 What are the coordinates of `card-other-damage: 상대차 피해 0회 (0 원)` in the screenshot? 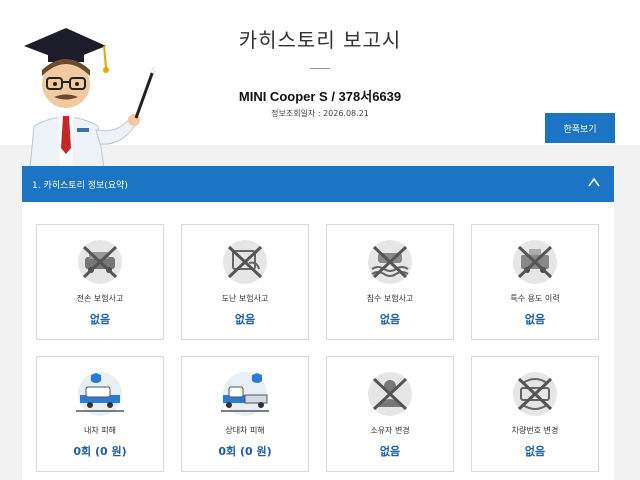 It's located at (245, 414).